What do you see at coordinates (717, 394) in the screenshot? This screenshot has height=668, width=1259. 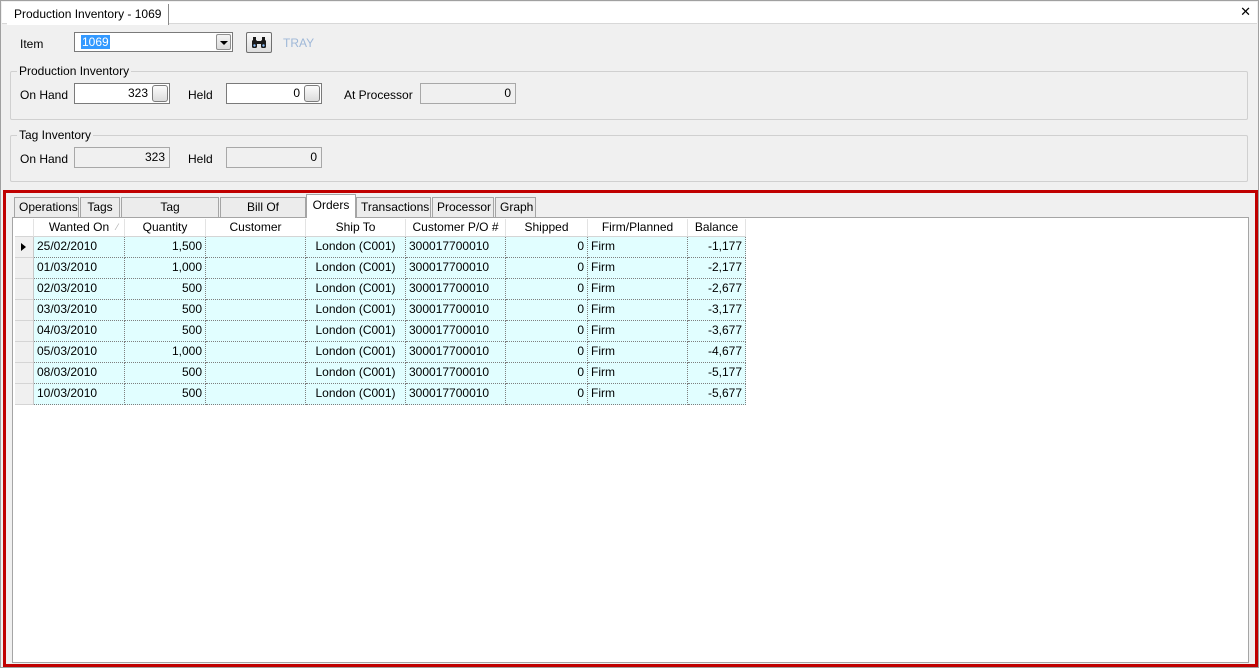 I see `cell-balance: -5,677` at bounding box center [717, 394].